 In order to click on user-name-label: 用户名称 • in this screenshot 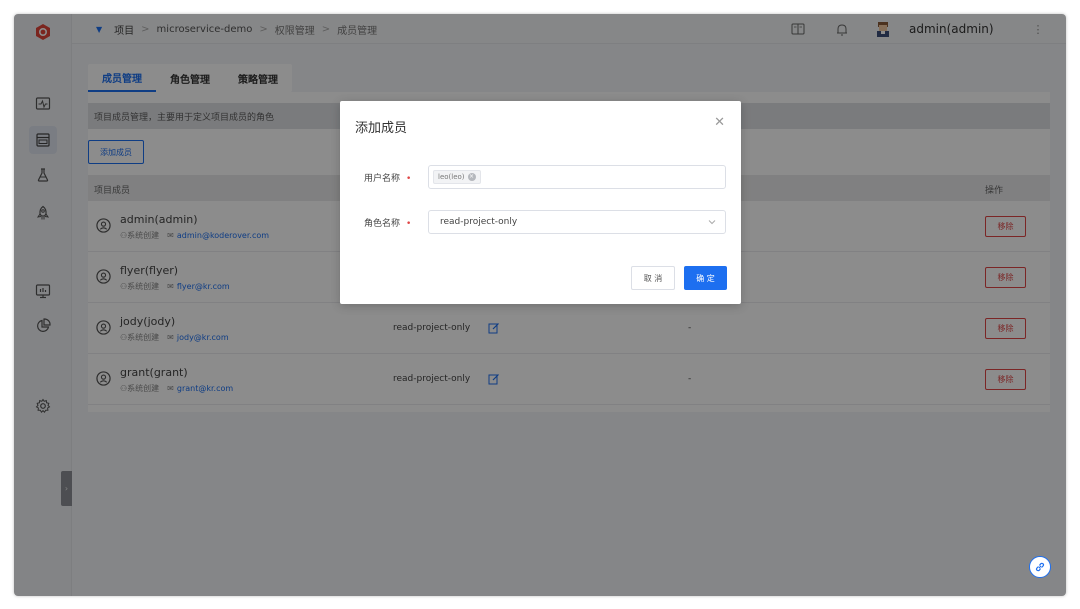, I will do `click(387, 177)`.